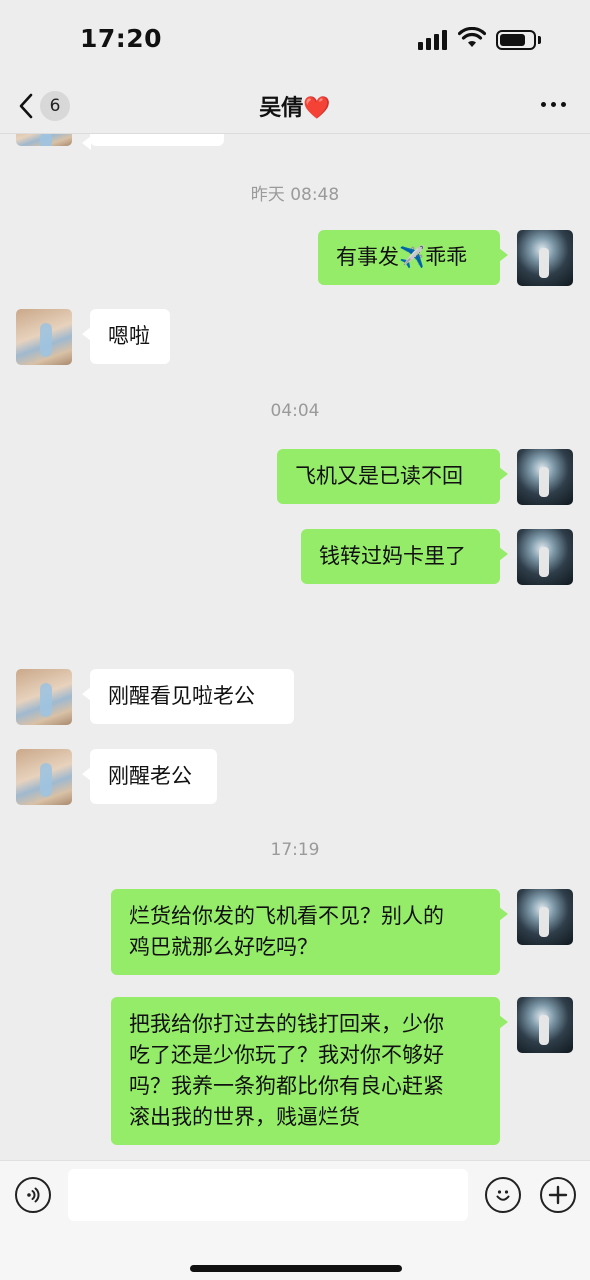  Describe the element at coordinates (281, 108) in the screenshot. I see `contact-name: 吴倩` at that location.